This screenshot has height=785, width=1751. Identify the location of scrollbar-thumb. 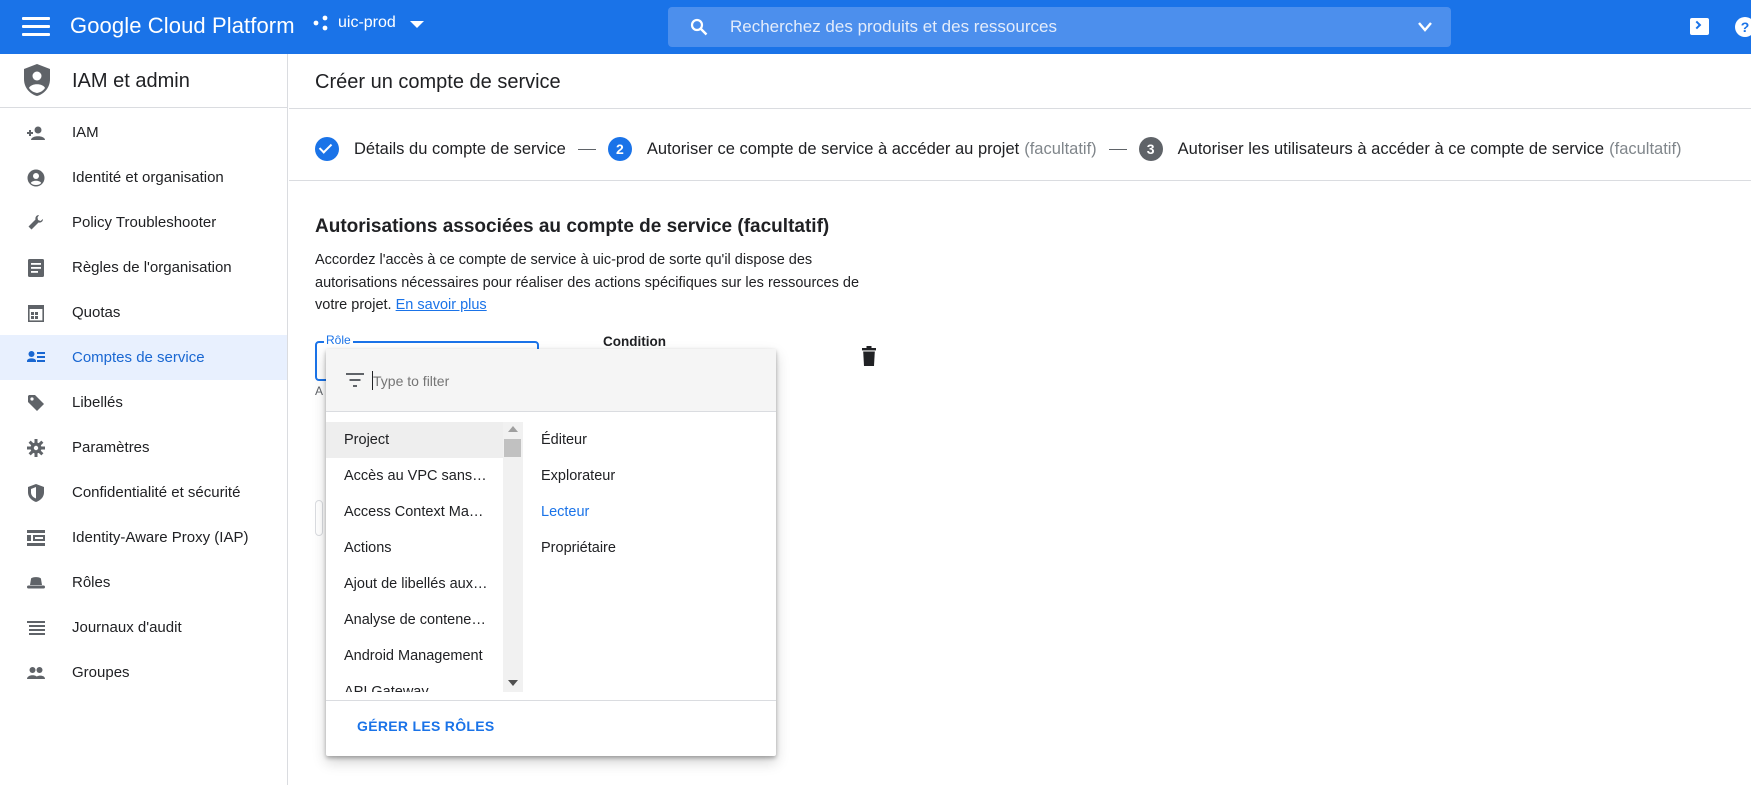
(512, 448).